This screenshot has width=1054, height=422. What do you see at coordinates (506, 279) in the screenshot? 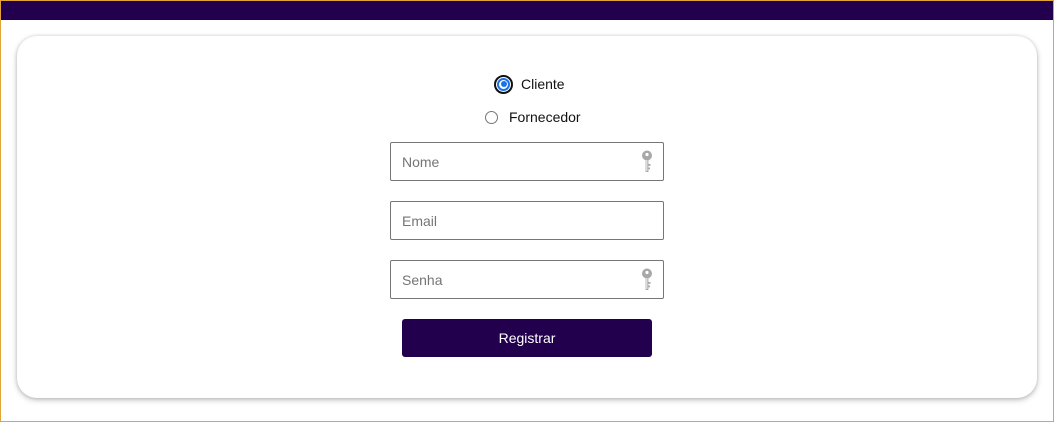
I see `senha-input` at bounding box center [506, 279].